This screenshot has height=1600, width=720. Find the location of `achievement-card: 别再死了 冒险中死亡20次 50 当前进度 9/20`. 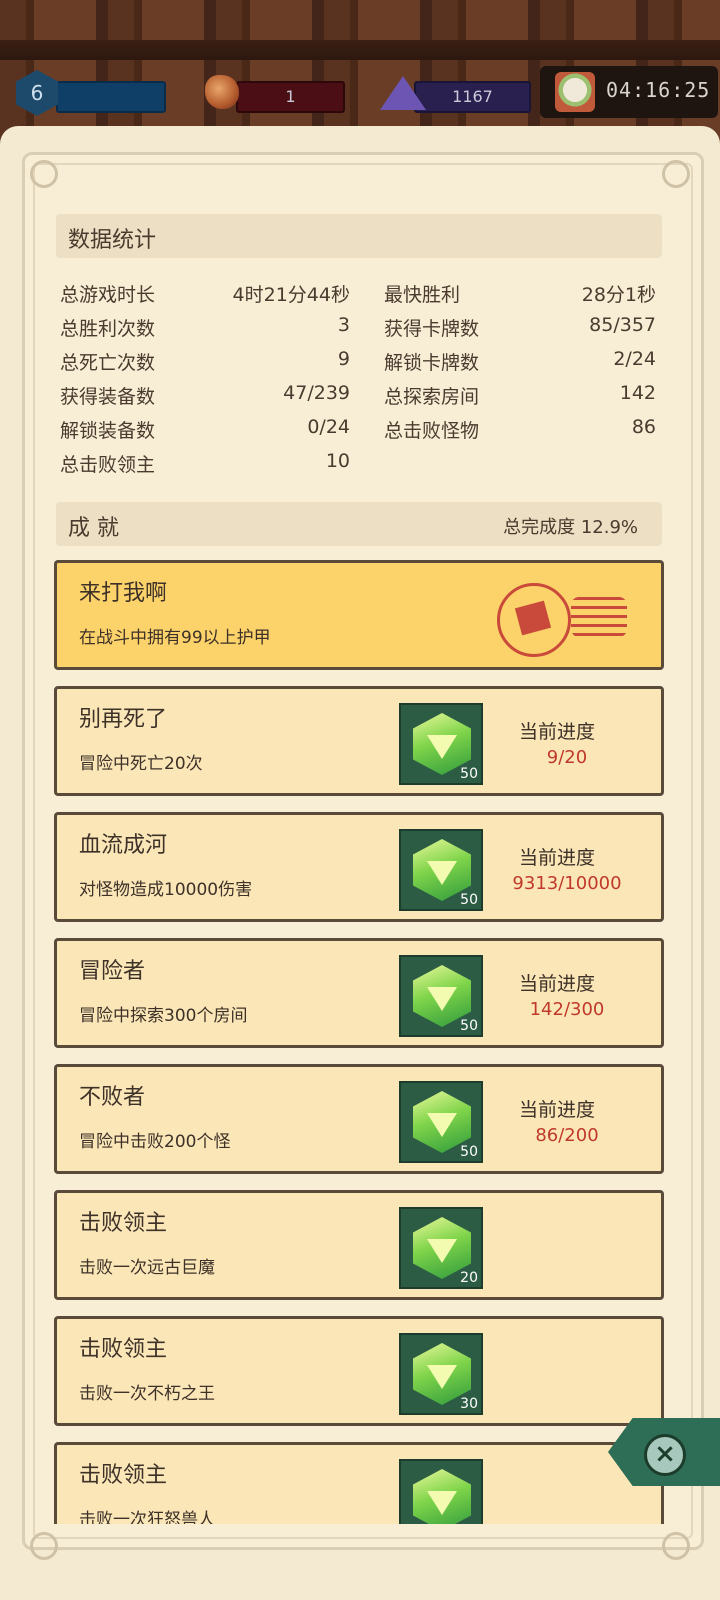

achievement-card: 别再死了 冒险中死亡20次 50 当前进度 9/20 is located at coordinates (359, 741).